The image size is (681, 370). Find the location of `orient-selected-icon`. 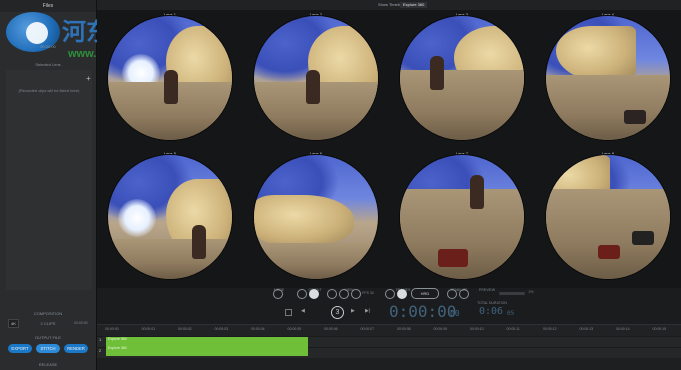

orient-selected-icon is located at coordinates (314, 294).